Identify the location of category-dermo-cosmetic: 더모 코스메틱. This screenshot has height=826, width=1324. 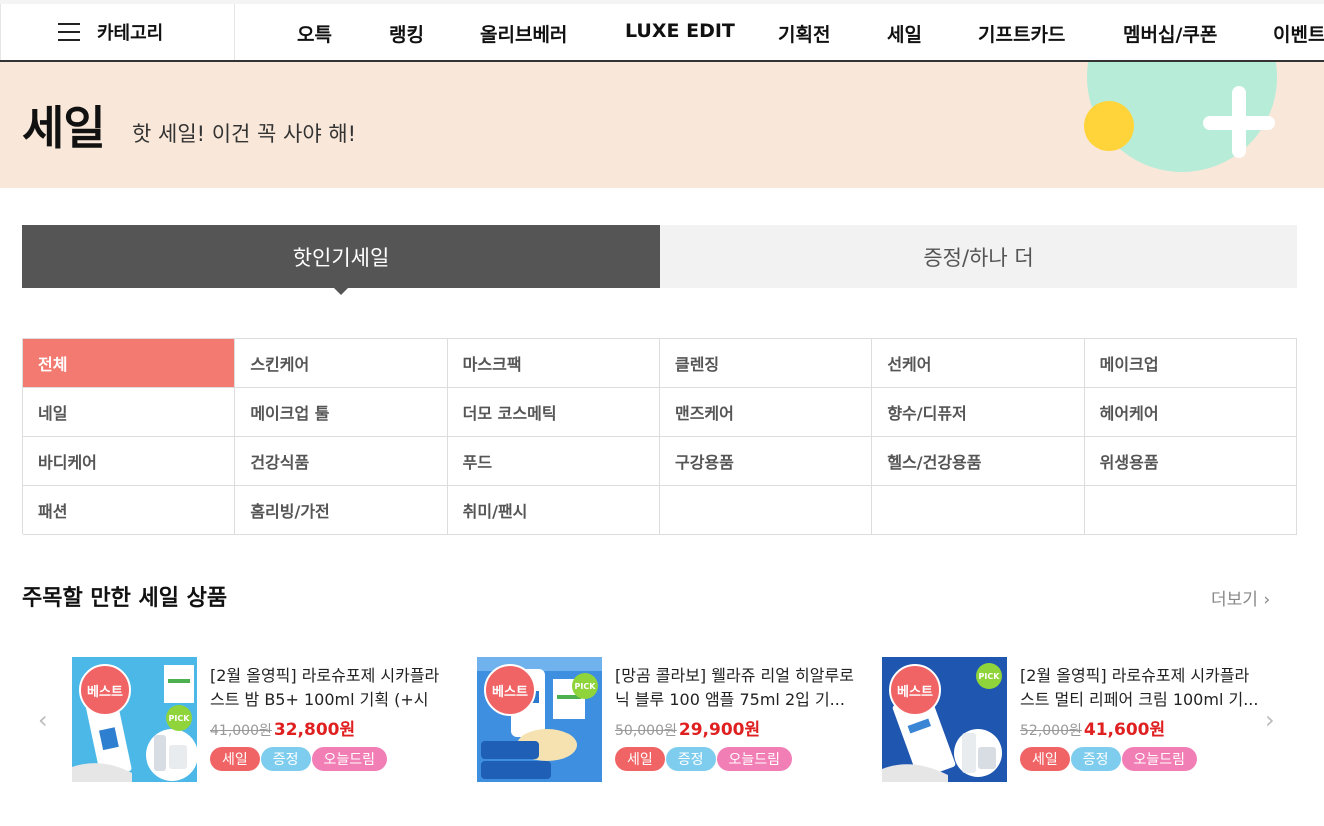
(553, 412).